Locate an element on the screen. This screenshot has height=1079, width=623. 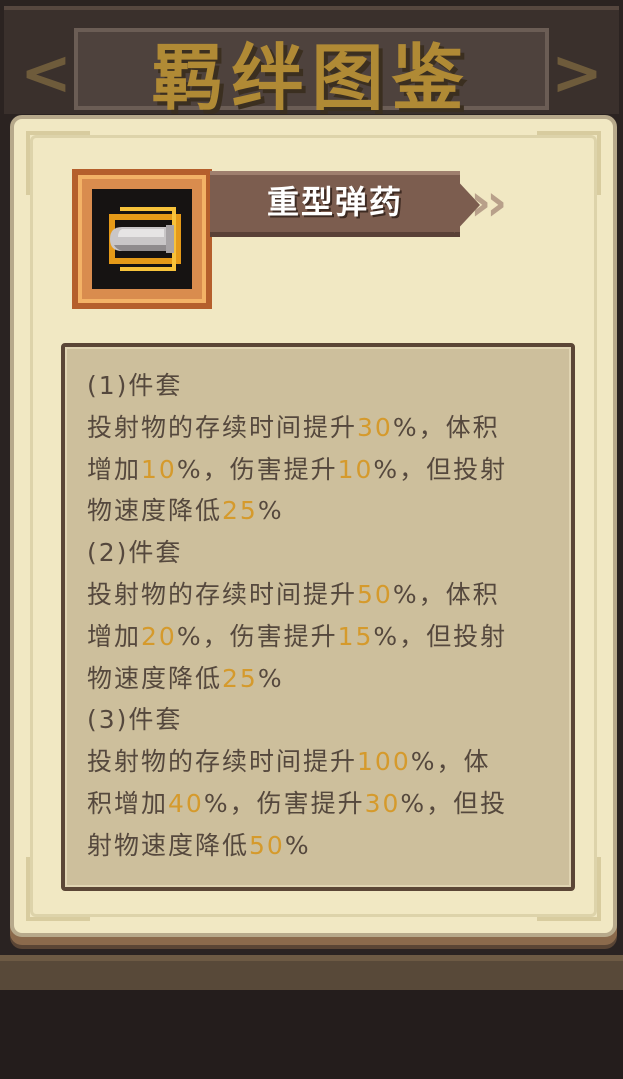
effect-value: 20 is located at coordinates (159, 636).